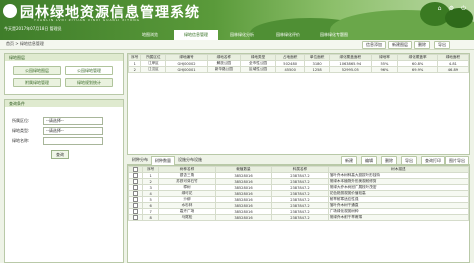  What do you see at coordinates (196, 35) in the screenshot?
I see `nav-tab-greenland: 绿地信息管理` at bounding box center [196, 35].